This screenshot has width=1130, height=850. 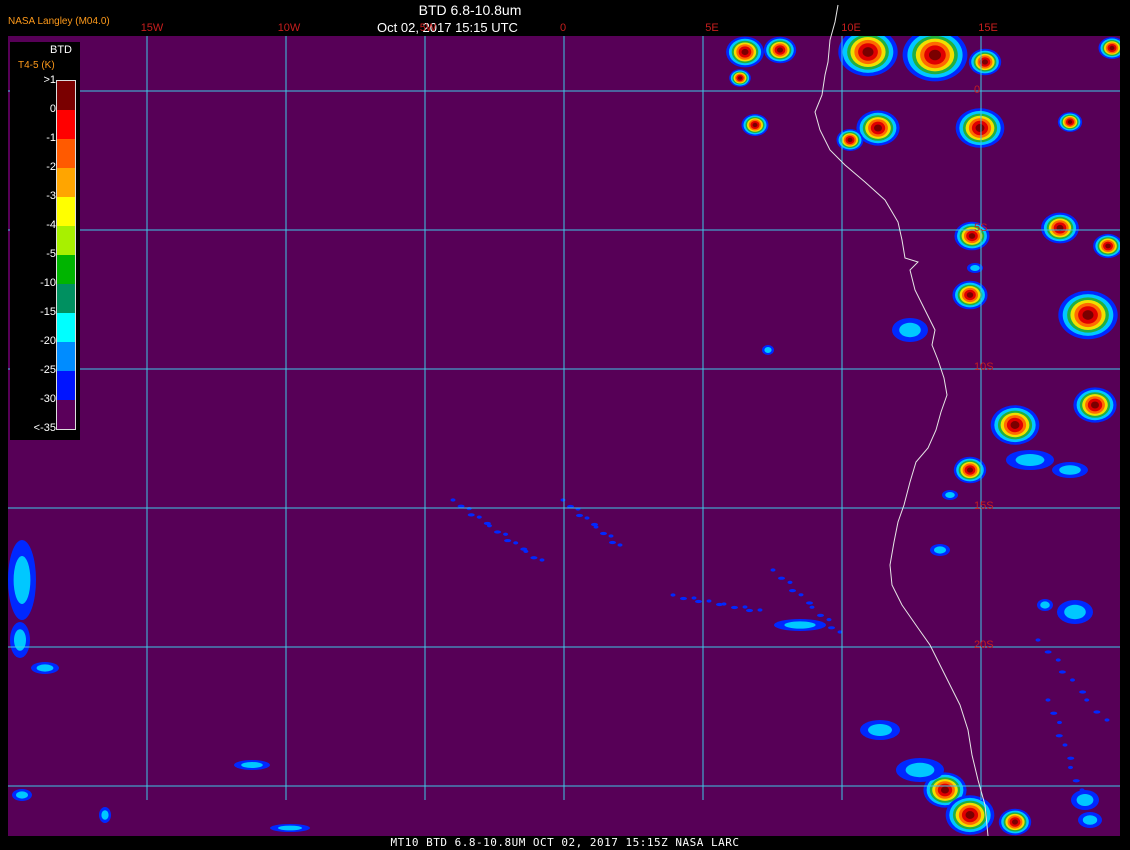 What do you see at coordinates (712, 28) in the screenshot?
I see `lon-label-5e: 5E` at bounding box center [712, 28].